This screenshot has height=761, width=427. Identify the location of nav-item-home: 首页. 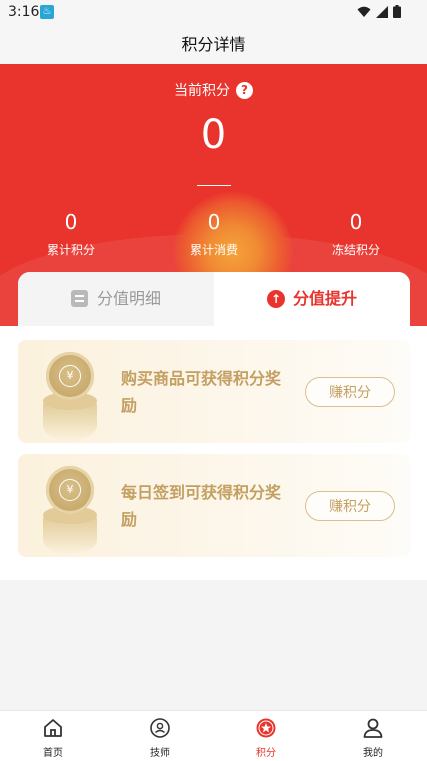
(53, 736).